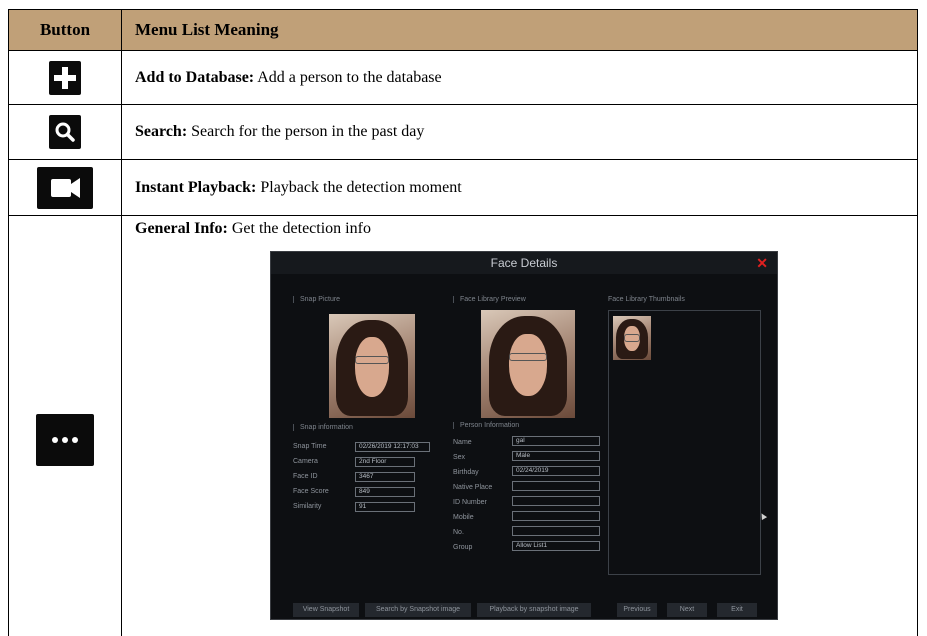  Describe the element at coordinates (311, 491) in the screenshot. I see `field-label: Face Score` at that location.